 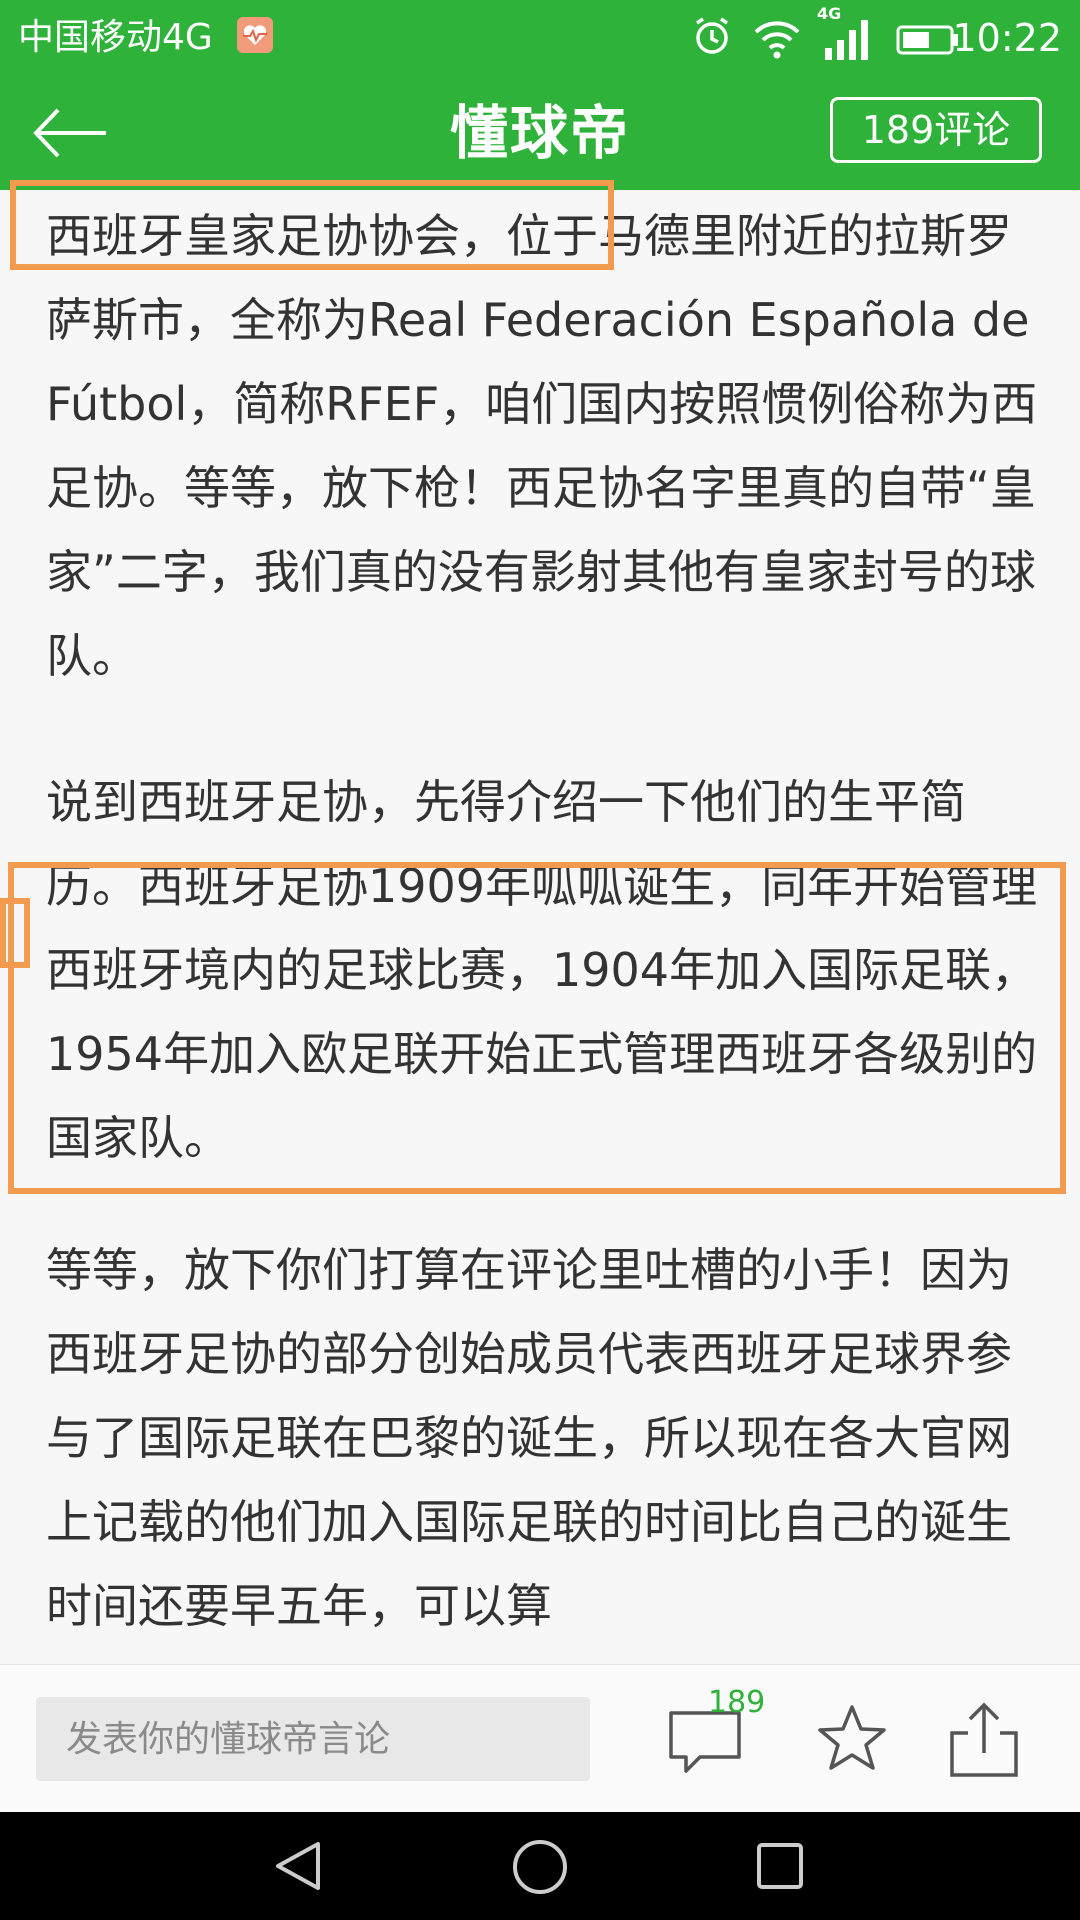 I want to click on nav-back-button, so click(x=298, y=1866).